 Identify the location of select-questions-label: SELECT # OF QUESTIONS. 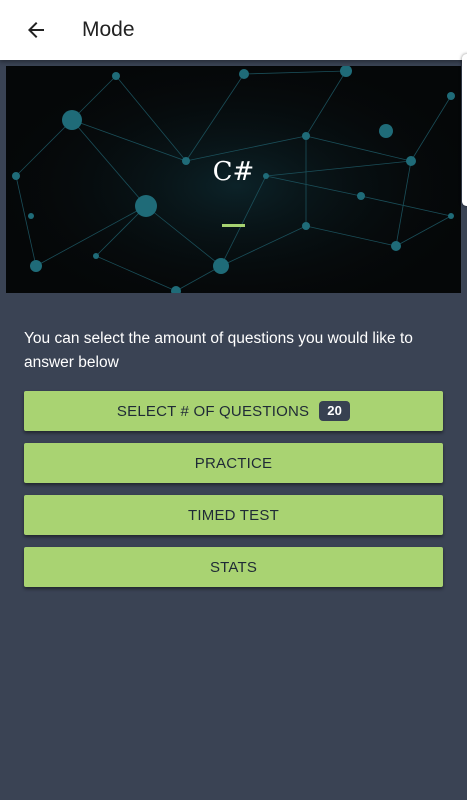
(213, 411).